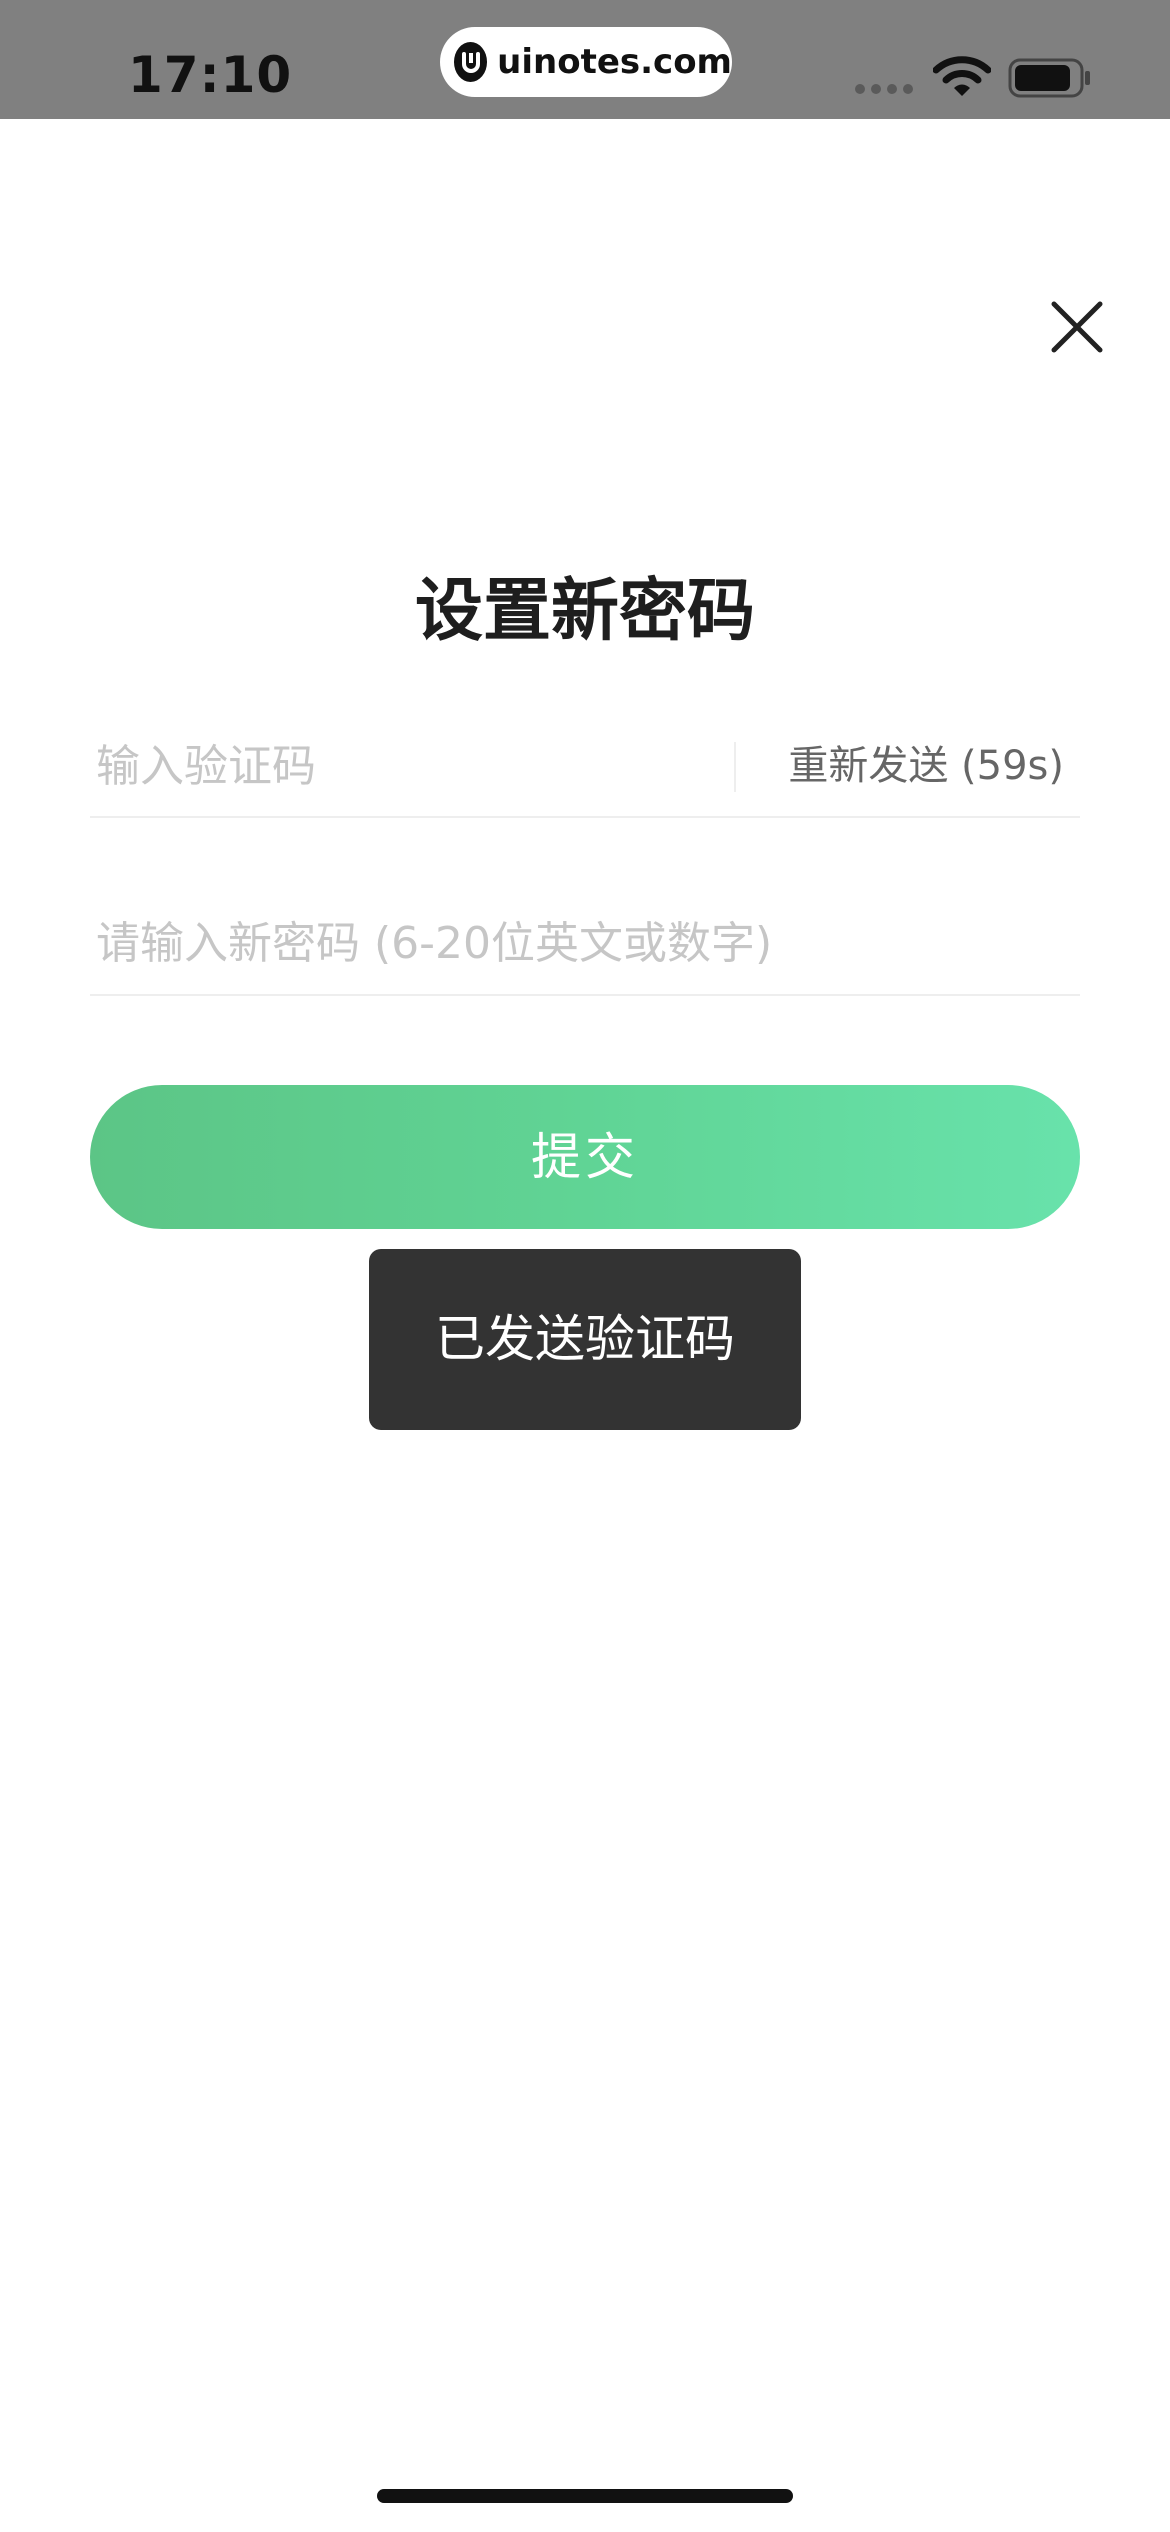 The image size is (1170, 2532). I want to click on close-icon, so click(1077, 327).